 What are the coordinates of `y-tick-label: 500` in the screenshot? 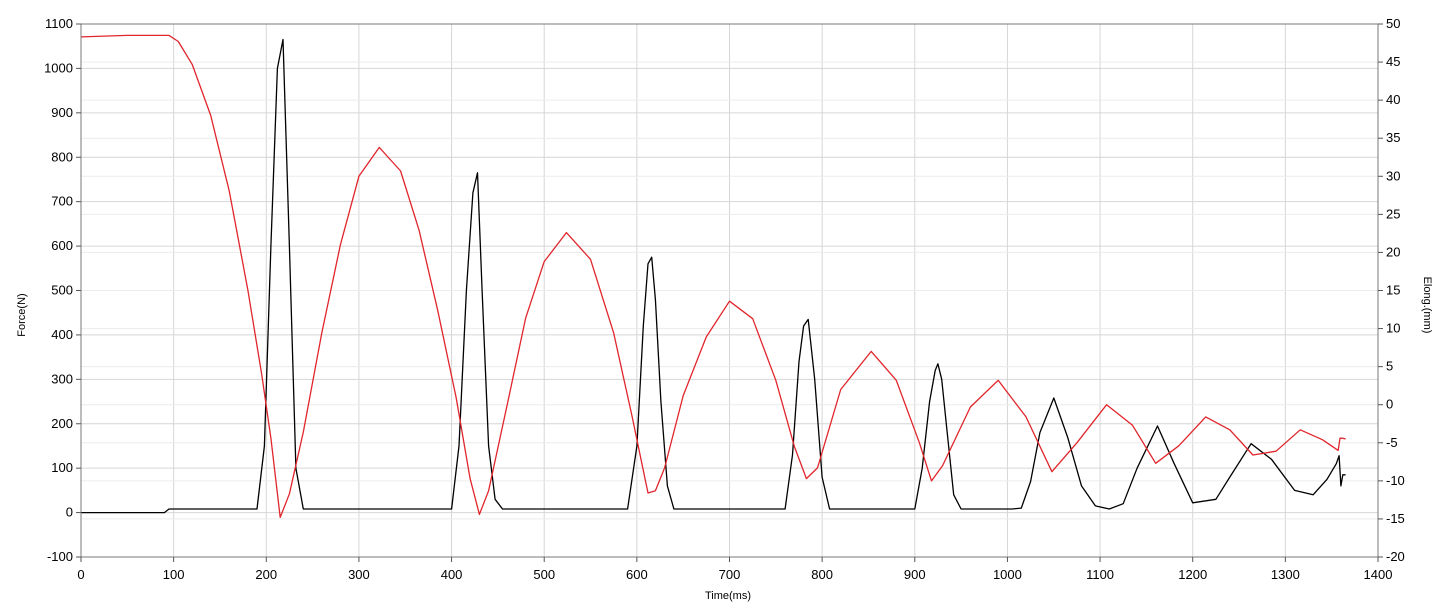 It's located at (62, 290).